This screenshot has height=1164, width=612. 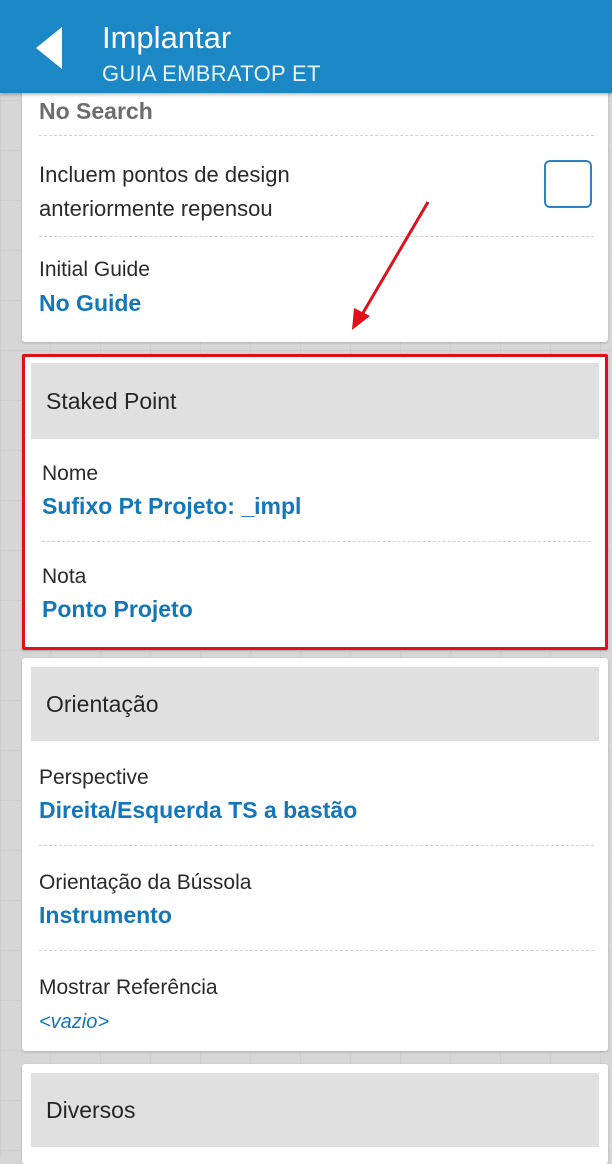 I want to click on page-subtitle: GUIA EMBRATOP ET, so click(x=211, y=73).